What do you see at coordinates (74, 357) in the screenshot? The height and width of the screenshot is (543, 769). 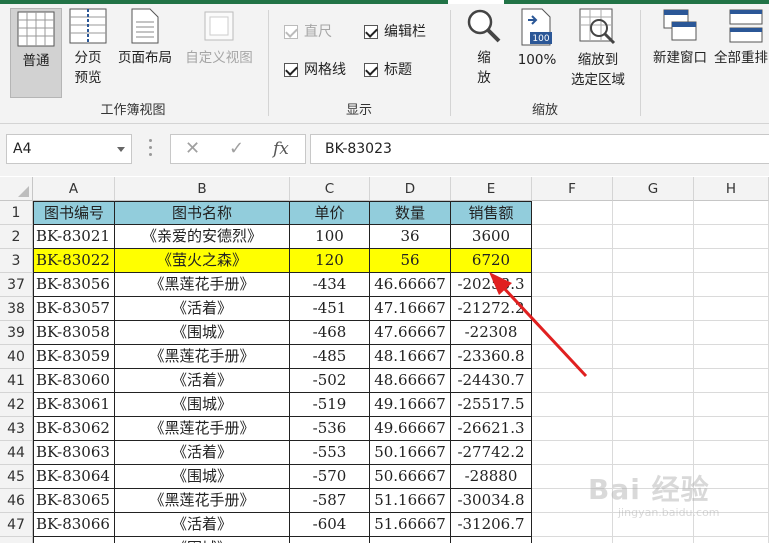 I see `cell-a: BK-83059` at bounding box center [74, 357].